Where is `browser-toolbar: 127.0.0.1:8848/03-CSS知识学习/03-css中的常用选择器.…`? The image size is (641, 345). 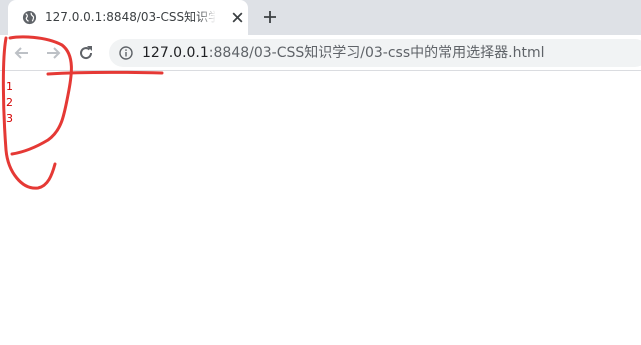
browser-toolbar: 127.0.0.1:8848/03-CSS知识学习/03-css中的常用选择器.… is located at coordinates (320, 53).